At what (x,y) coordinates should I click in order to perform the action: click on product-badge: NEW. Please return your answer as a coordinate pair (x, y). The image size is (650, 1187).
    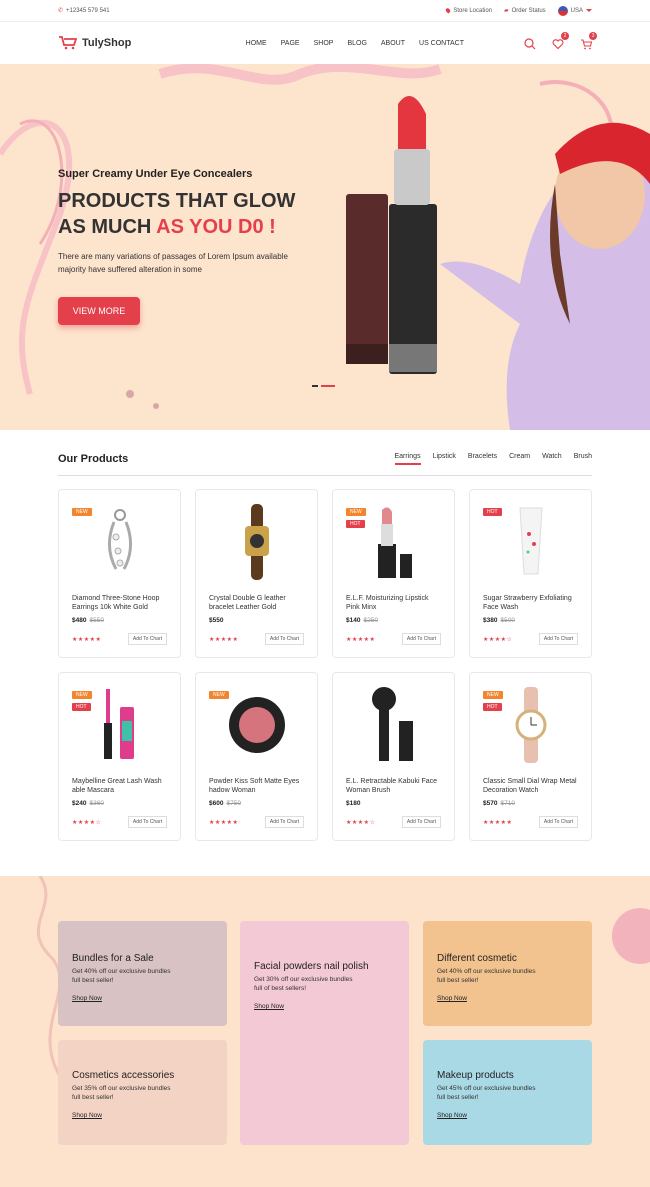
    Looking at the image, I should click on (356, 512).